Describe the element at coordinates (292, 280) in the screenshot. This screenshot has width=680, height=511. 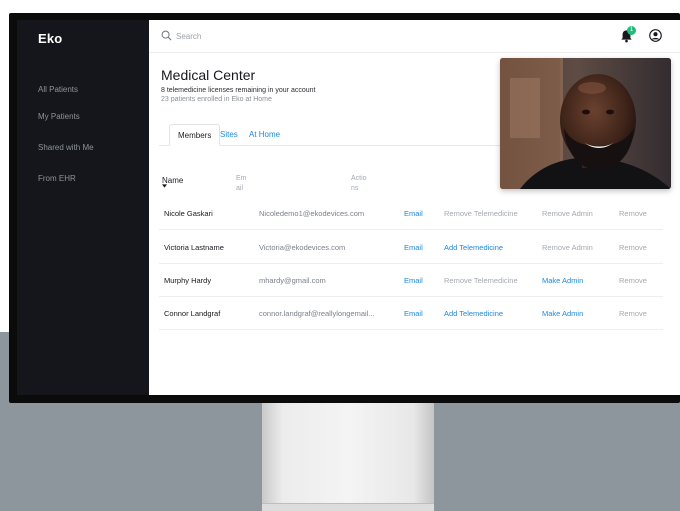
I see `member-email: mhardy@gmail.com` at that location.